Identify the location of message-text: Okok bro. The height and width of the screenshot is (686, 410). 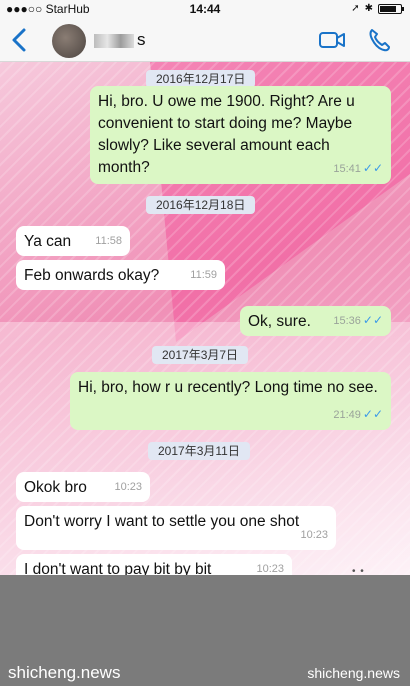
(55, 487).